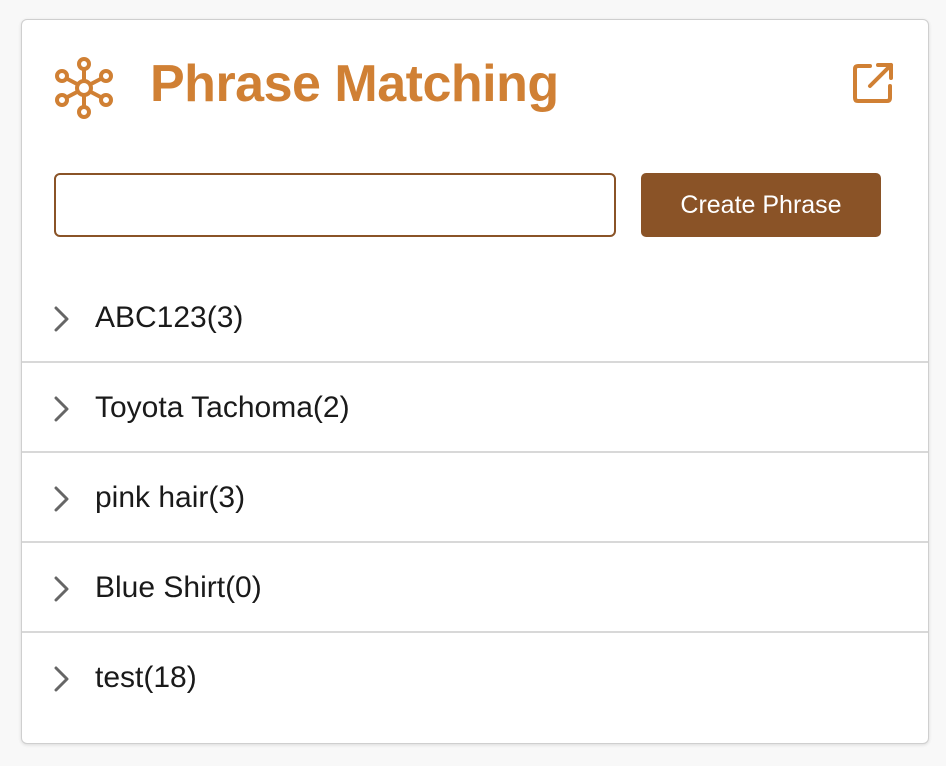 The image size is (946, 766). I want to click on phrase-input, so click(335, 205).